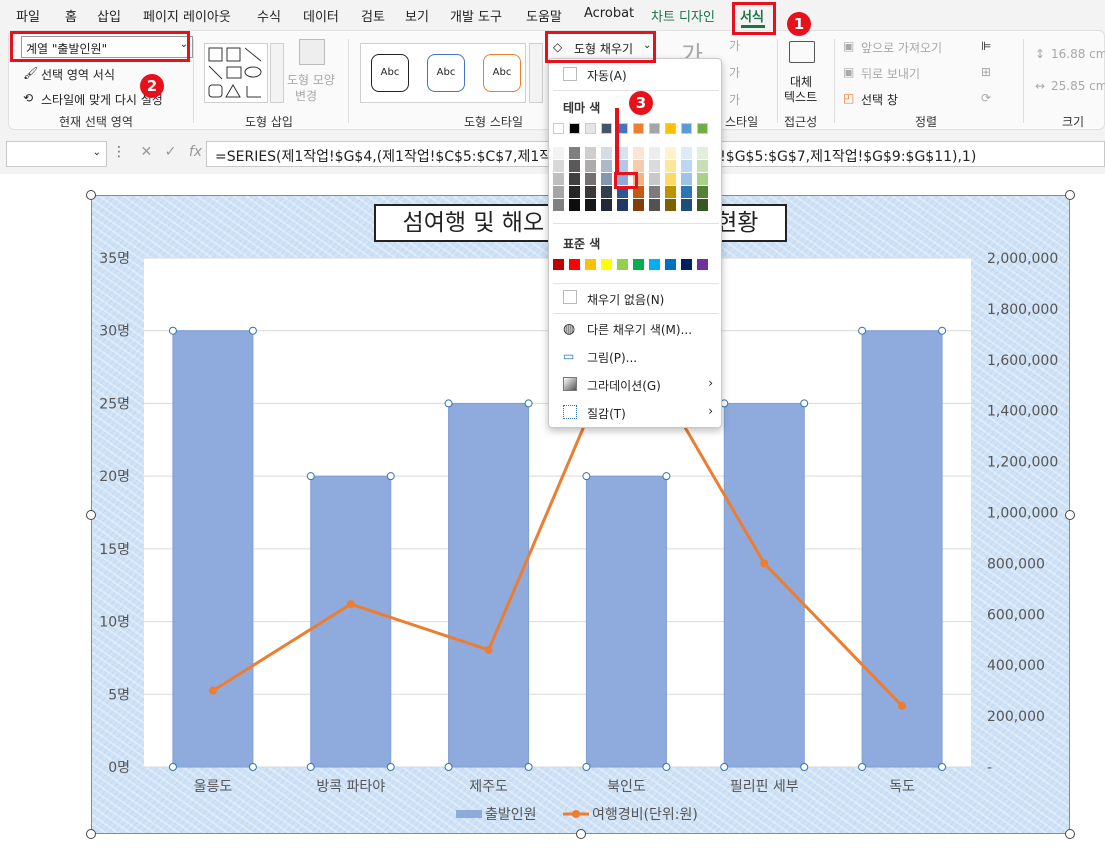 This screenshot has width=1105, height=856. I want to click on auto-fill-option: 자동(A), so click(607, 75).